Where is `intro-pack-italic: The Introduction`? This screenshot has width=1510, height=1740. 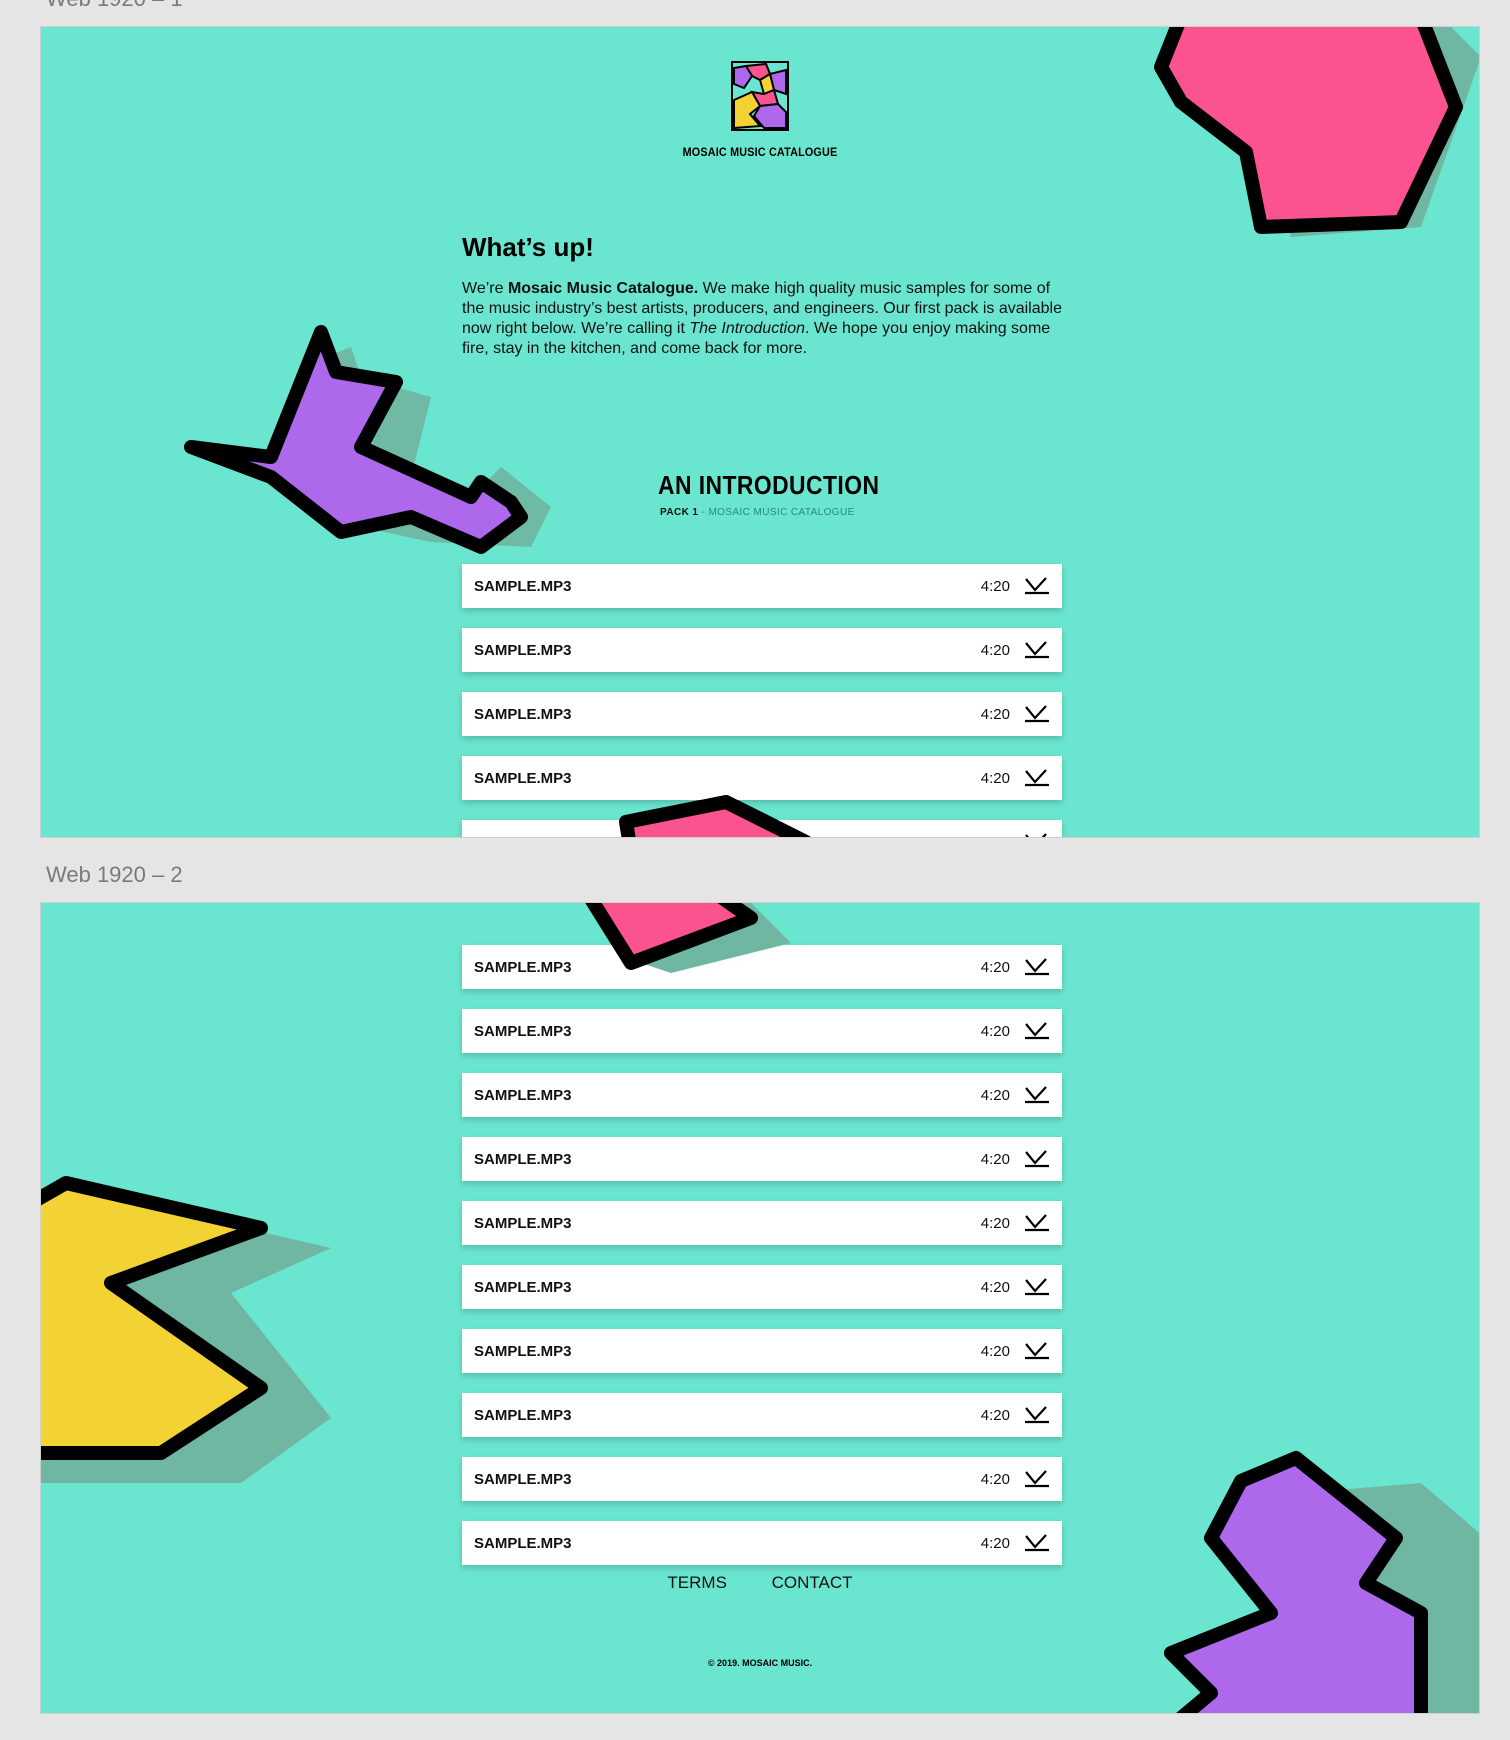
intro-pack-italic: The Introduction is located at coordinates (747, 328).